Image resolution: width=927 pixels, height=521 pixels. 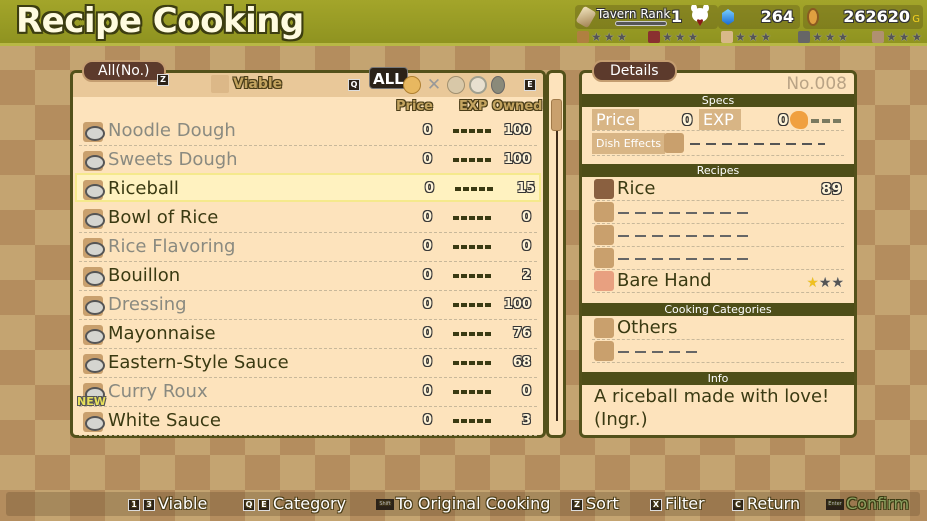 What do you see at coordinates (258, 84) in the screenshot?
I see `viable-label: Viable` at bounding box center [258, 84].